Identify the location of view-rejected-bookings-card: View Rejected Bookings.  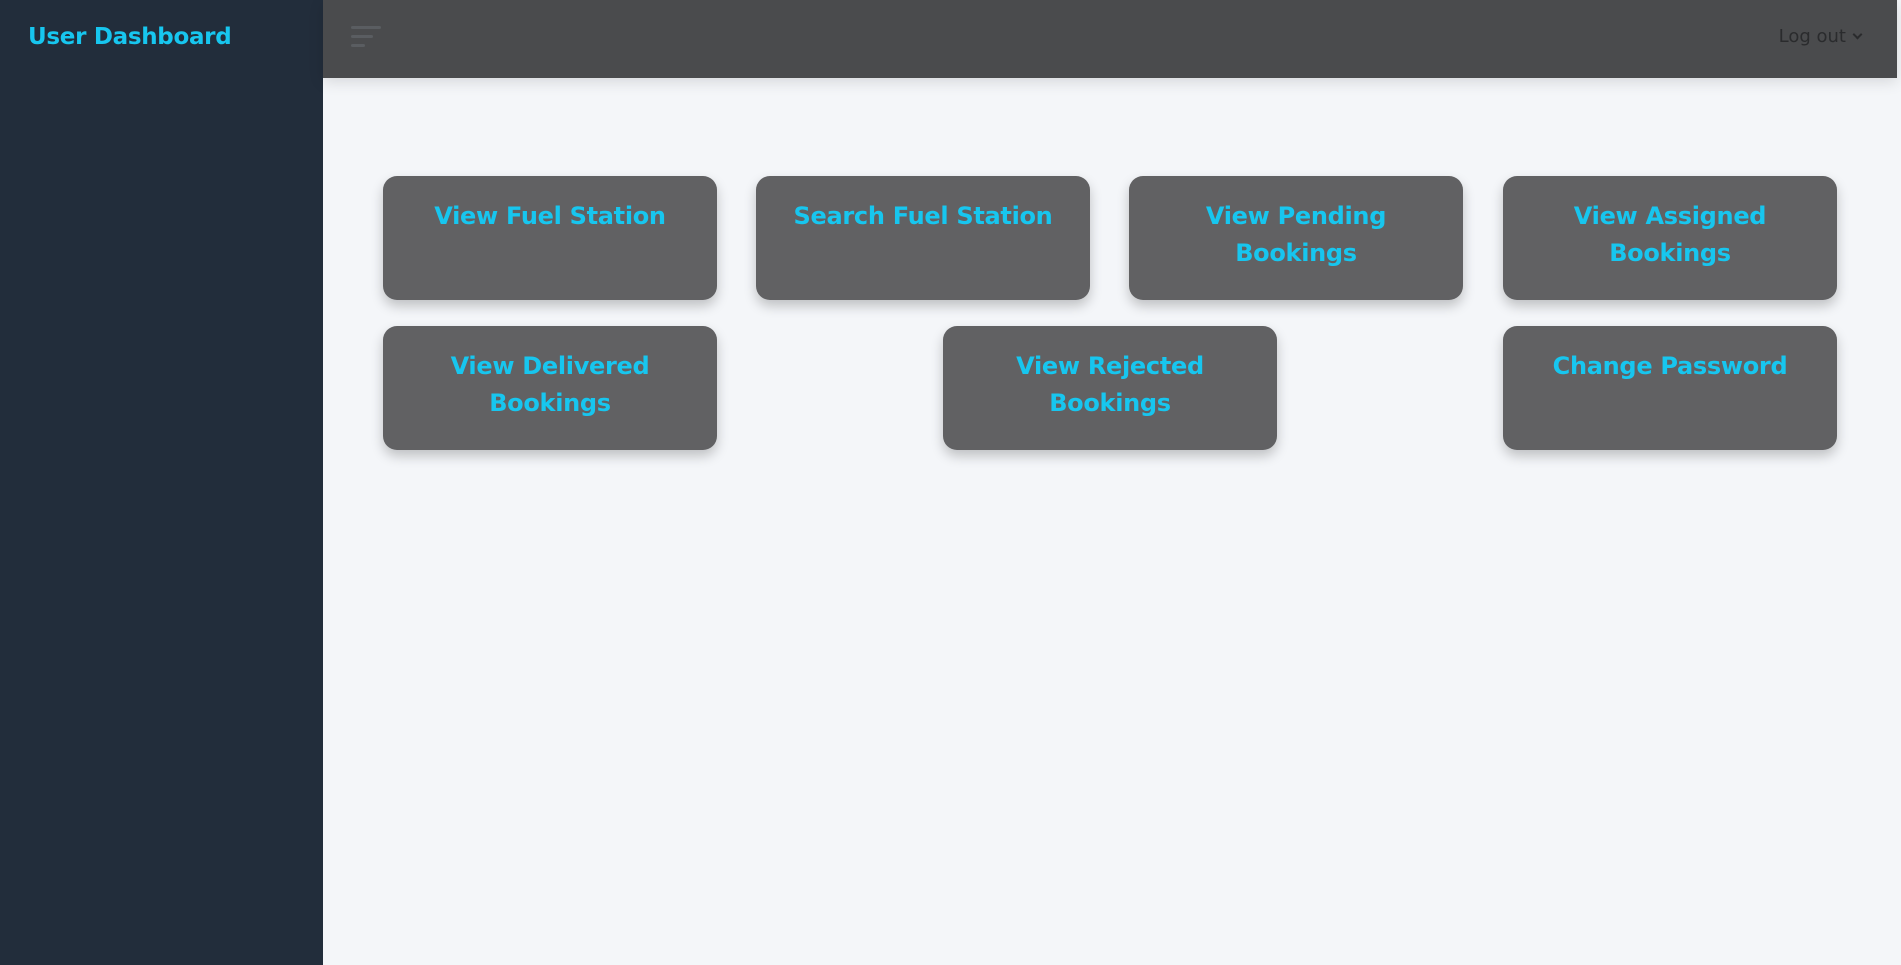
(1110, 388).